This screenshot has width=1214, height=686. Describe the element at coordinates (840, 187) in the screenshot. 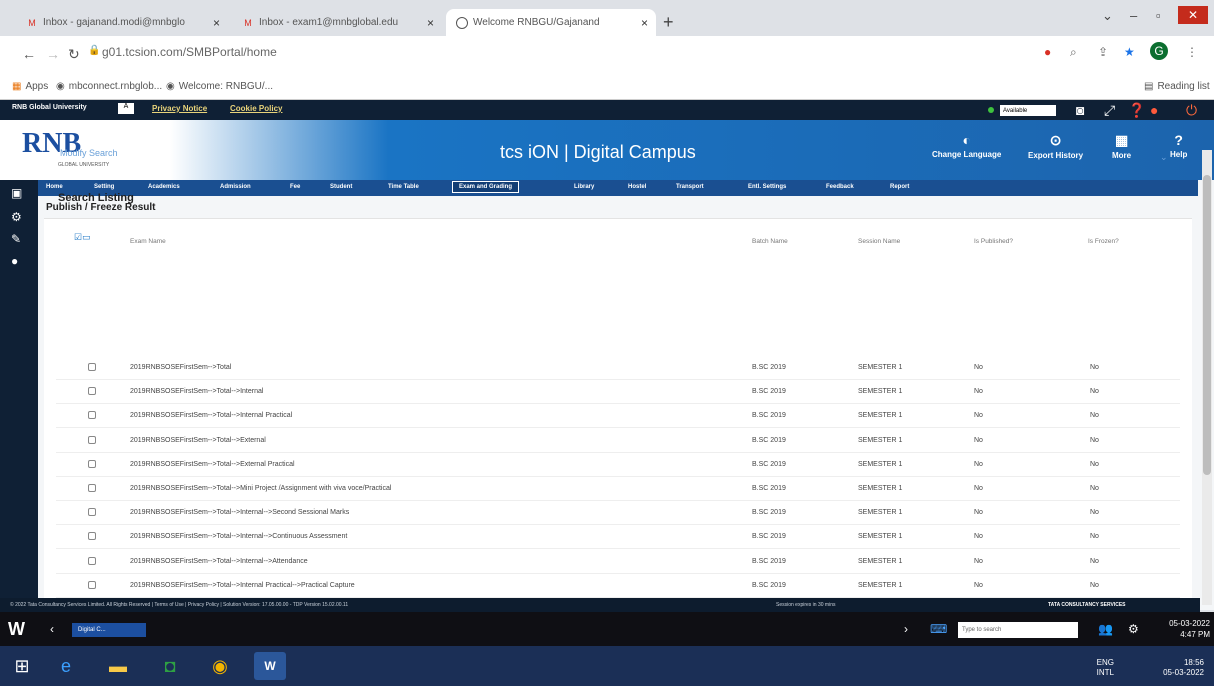

I see `menu-feedback: Feedback` at that location.